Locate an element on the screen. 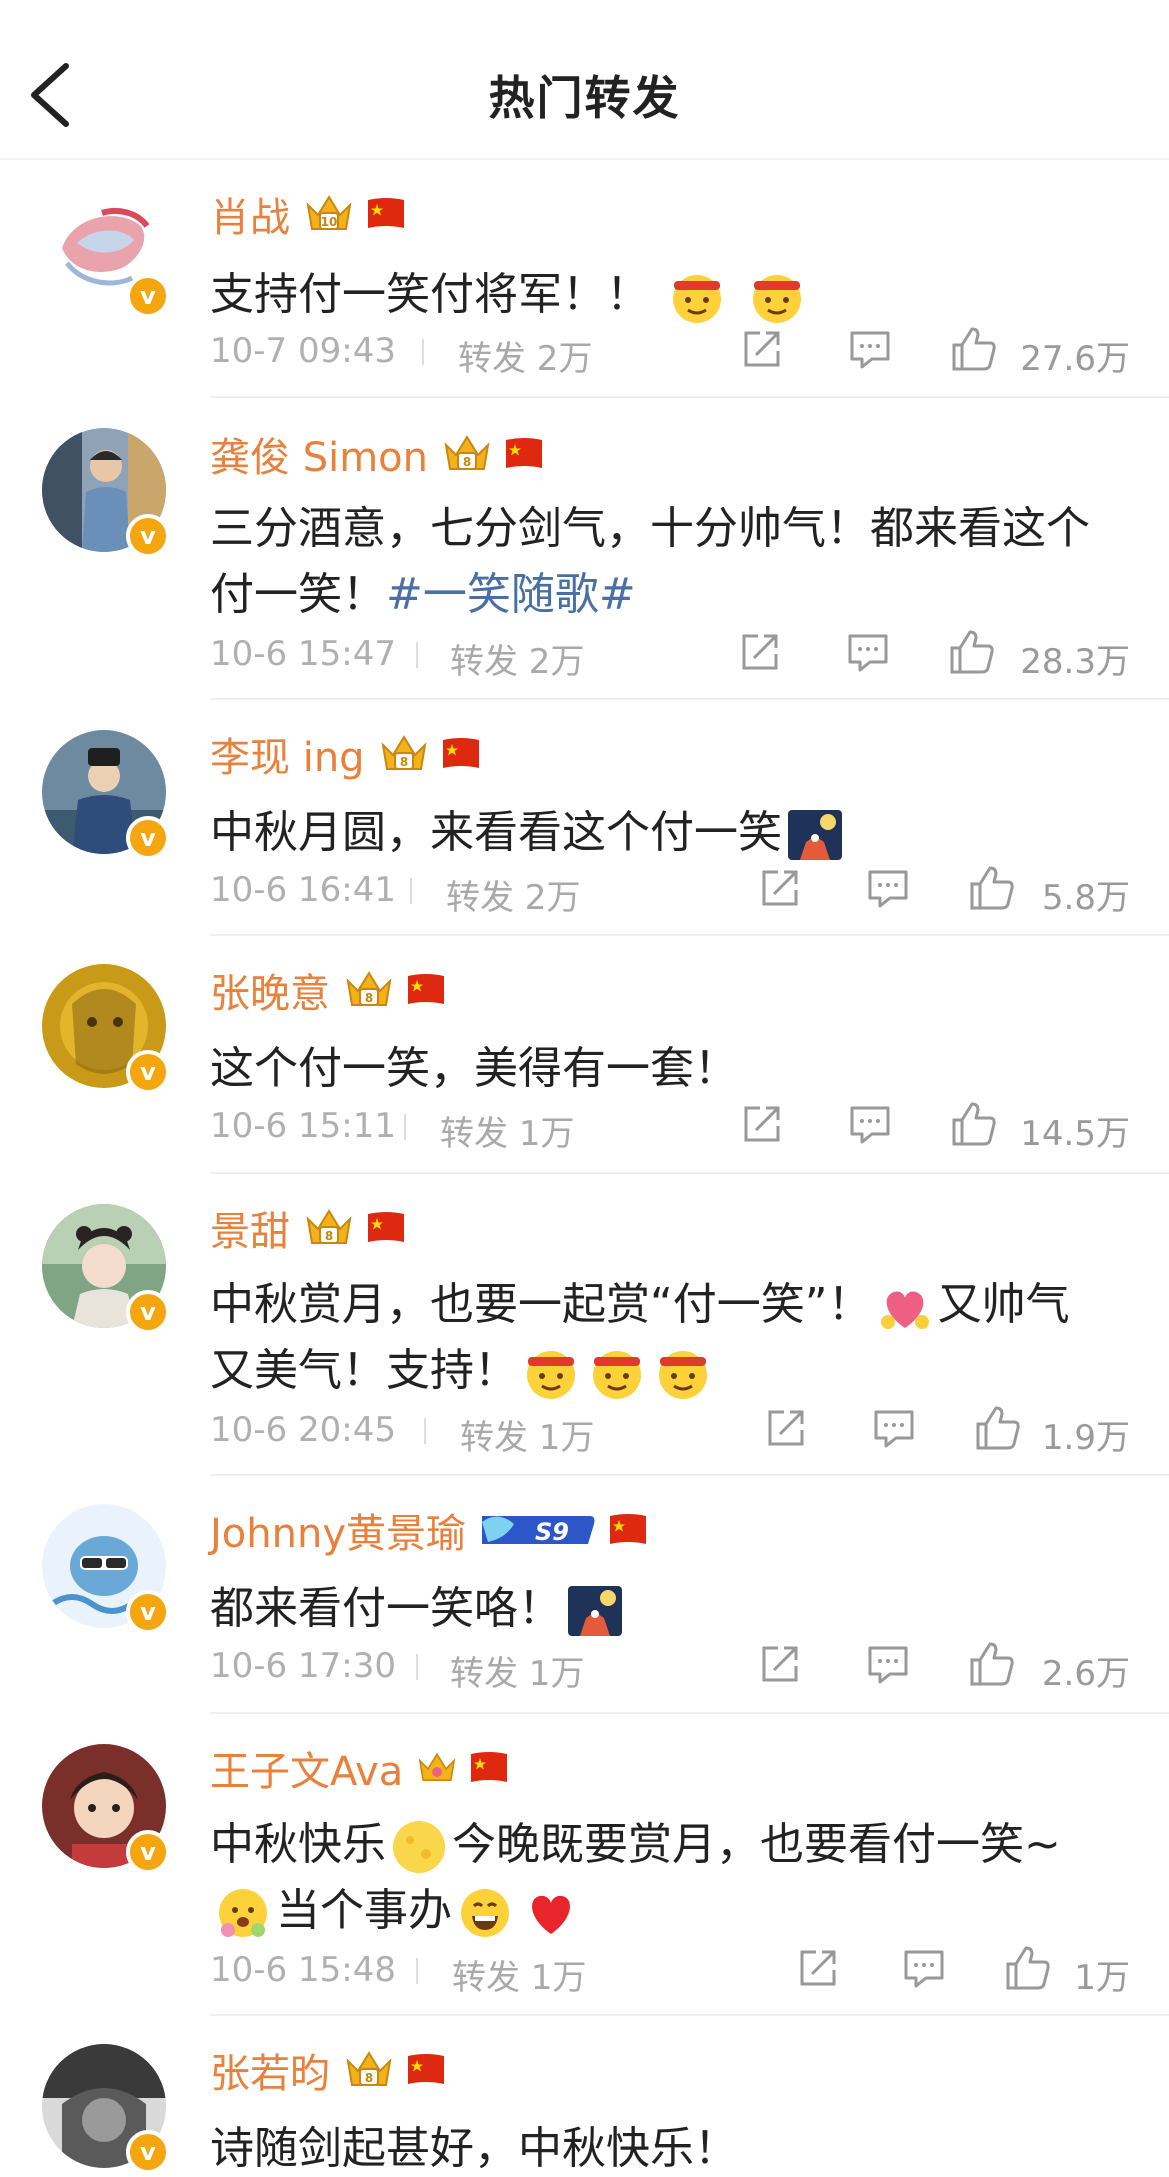 The image size is (1169, 2177). post-time: 10-7 09:43 is located at coordinates (303, 351).